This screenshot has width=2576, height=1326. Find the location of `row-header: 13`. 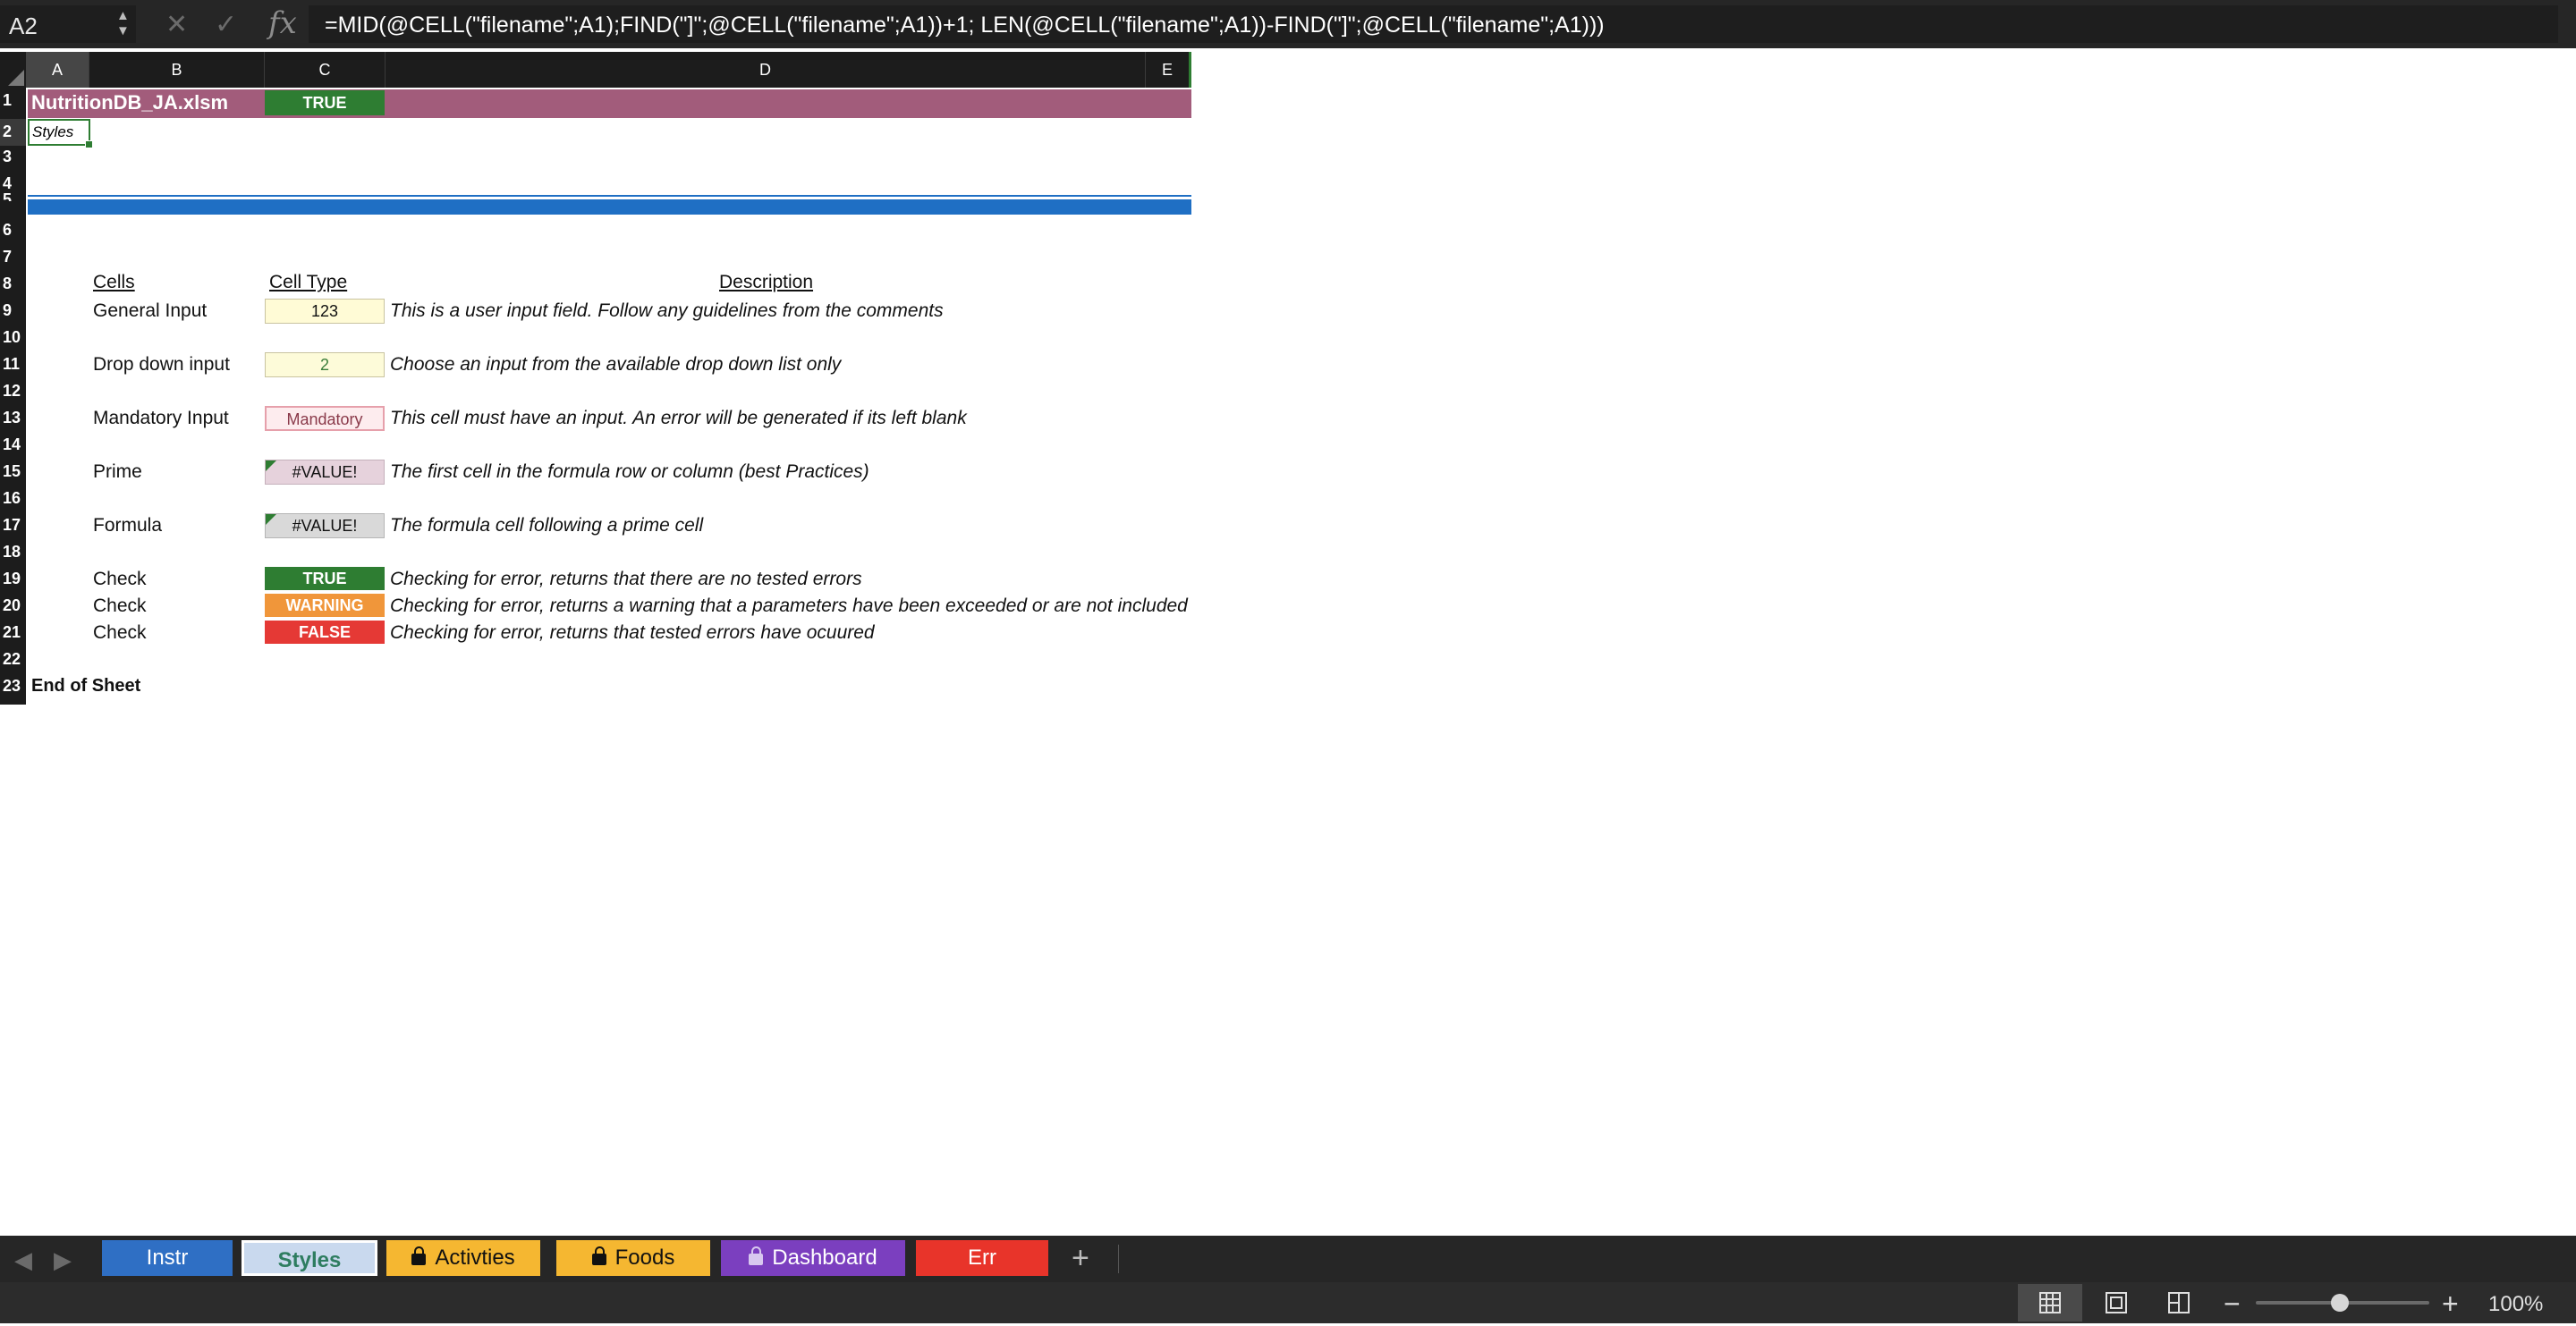

row-header: 13 is located at coordinates (13, 418).